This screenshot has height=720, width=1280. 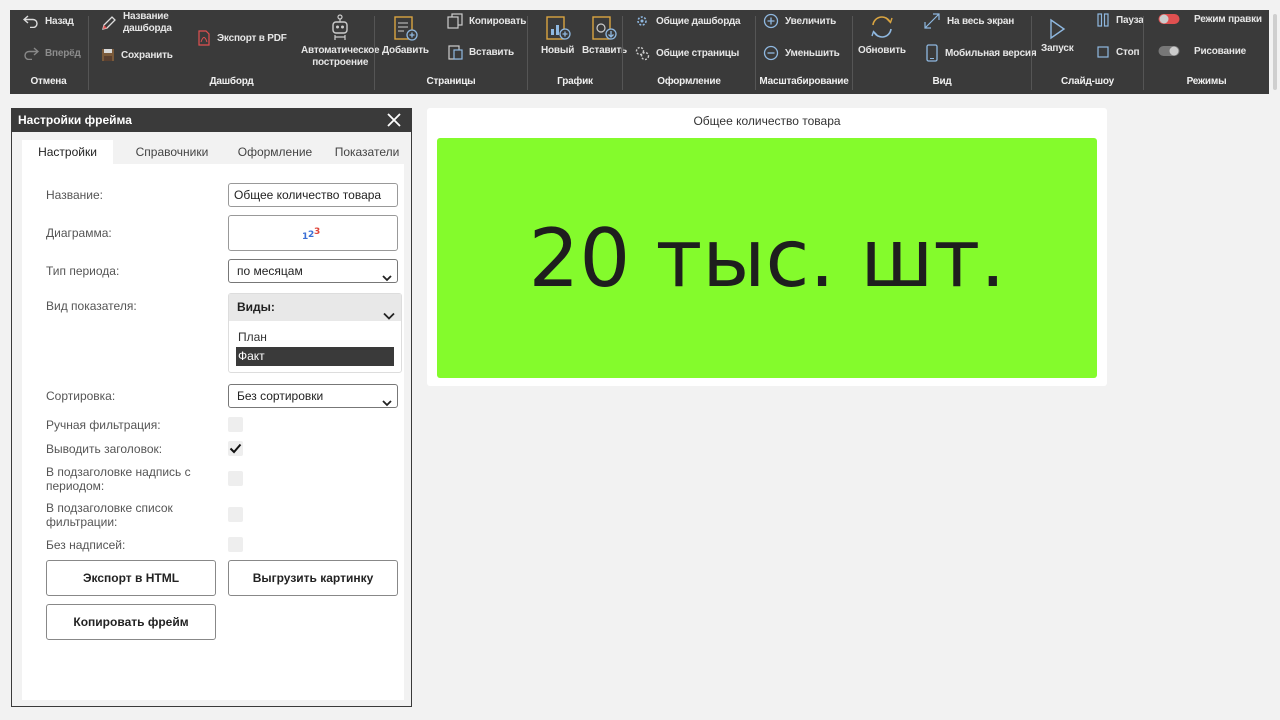 What do you see at coordinates (1120, 20) in the screenshot?
I see `pause-slideshow-button: Пауза` at bounding box center [1120, 20].